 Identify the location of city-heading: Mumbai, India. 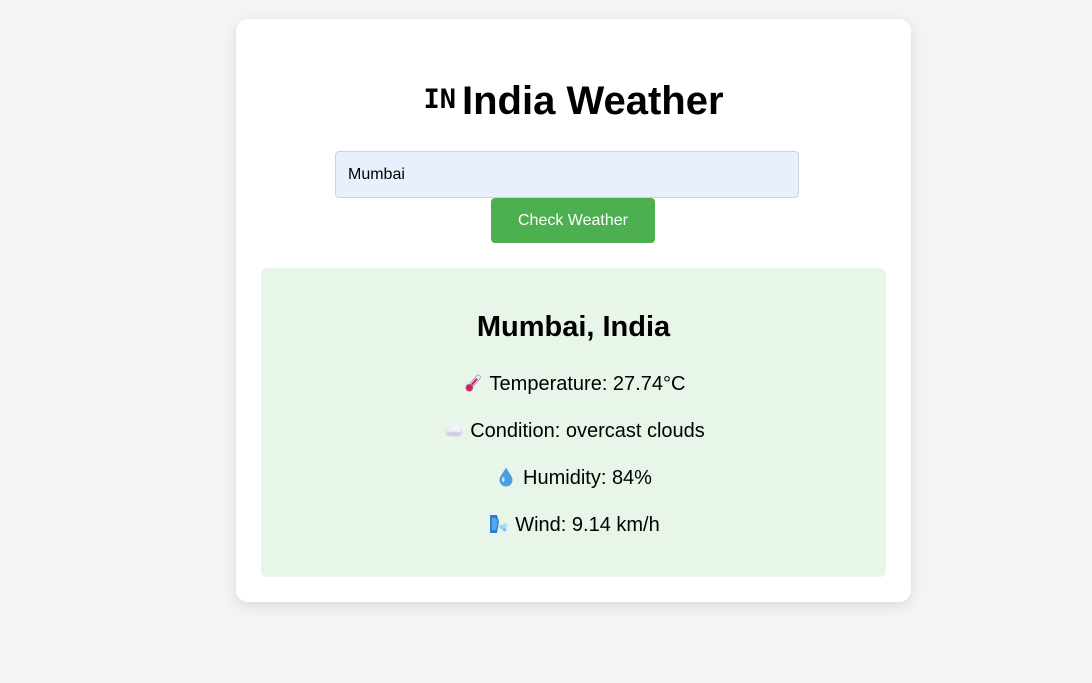
(573, 327).